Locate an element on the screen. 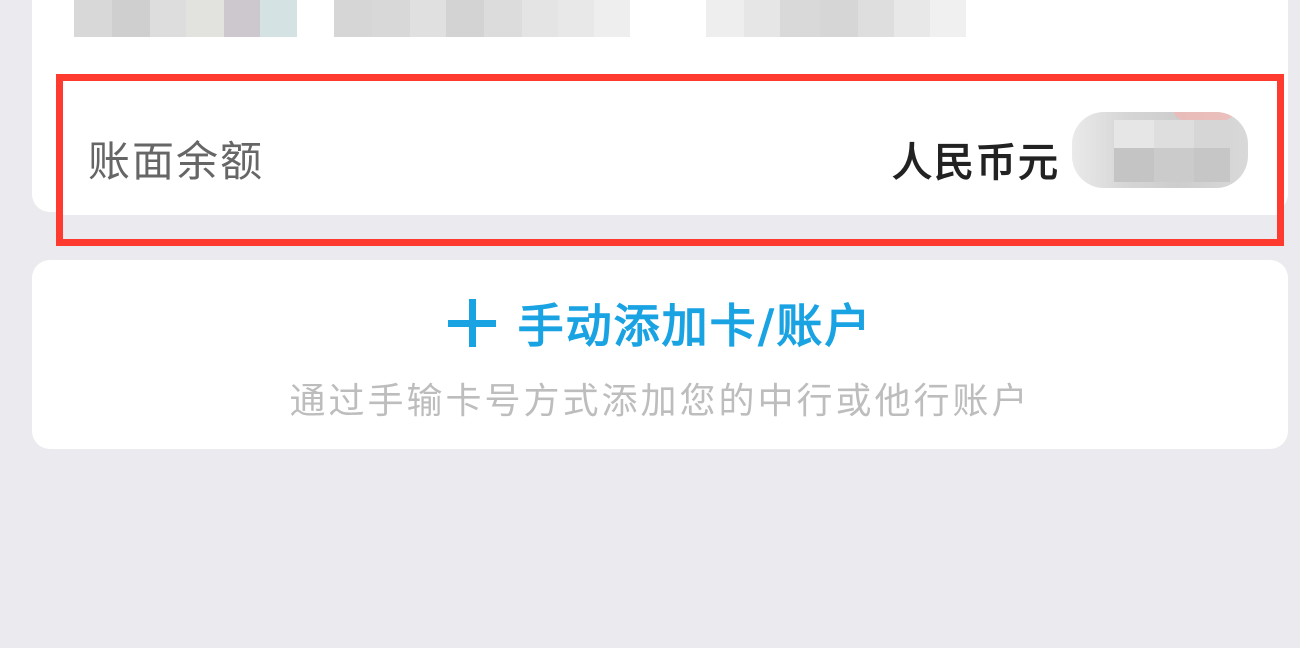 The image size is (1300, 648). currency-label: 人民币元 is located at coordinates (976, 163).